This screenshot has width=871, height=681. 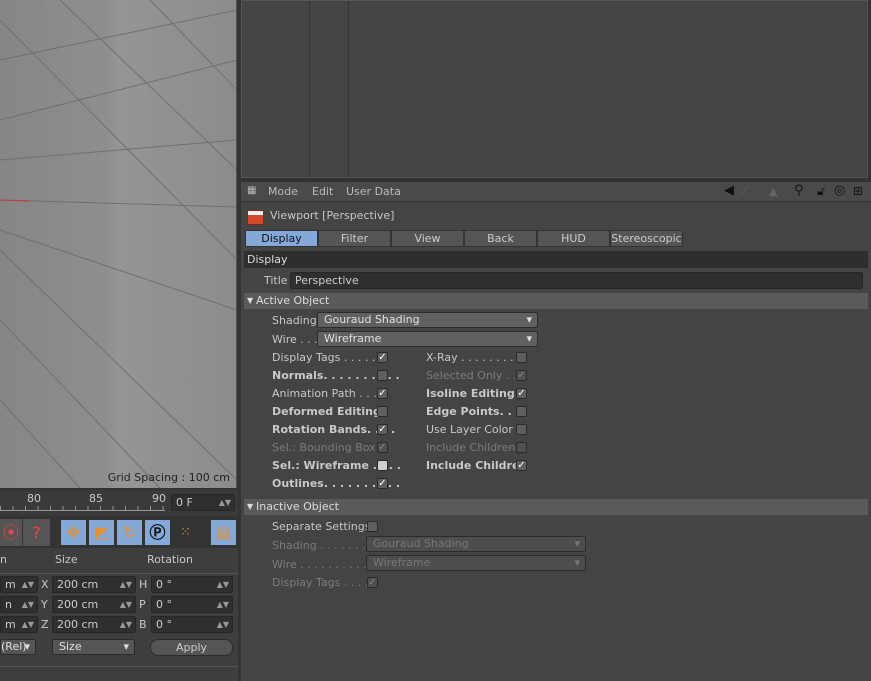 What do you see at coordinates (191, 647) in the screenshot?
I see `apply-button: Apply` at bounding box center [191, 647].